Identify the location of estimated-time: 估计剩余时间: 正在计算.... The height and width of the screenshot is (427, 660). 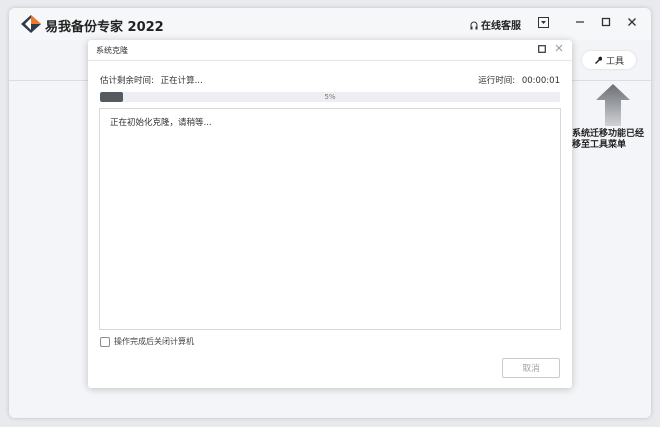
(151, 80).